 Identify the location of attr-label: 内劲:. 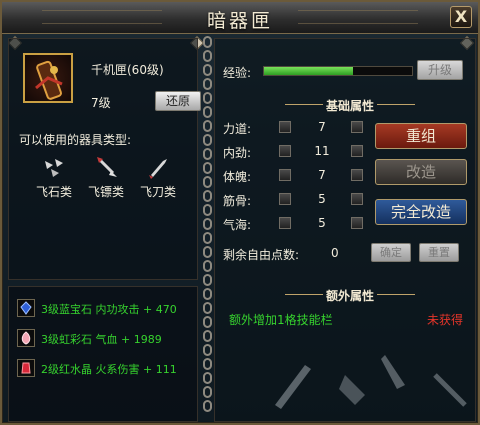
(237, 153).